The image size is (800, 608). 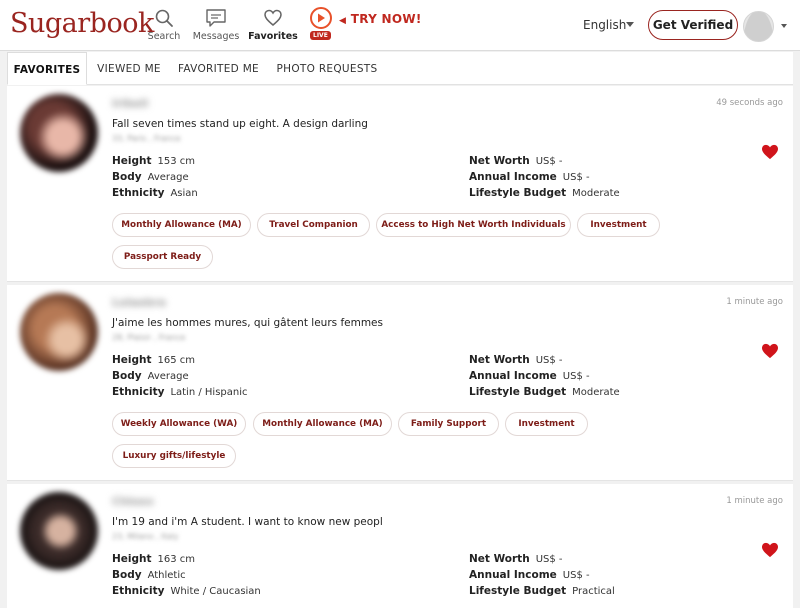 I want to click on tag-chip: Travel Companion, so click(x=313, y=225).